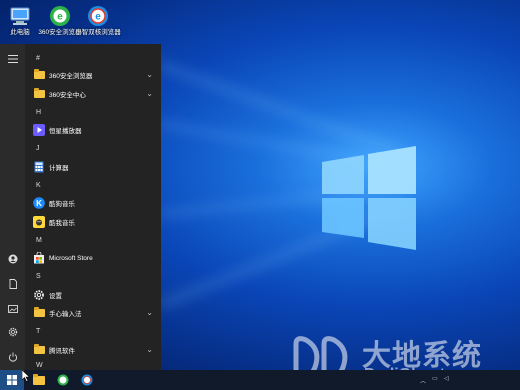 The height and width of the screenshot is (390, 520). I want to click on xiaozhi-browser-icon, so click(87, 380).